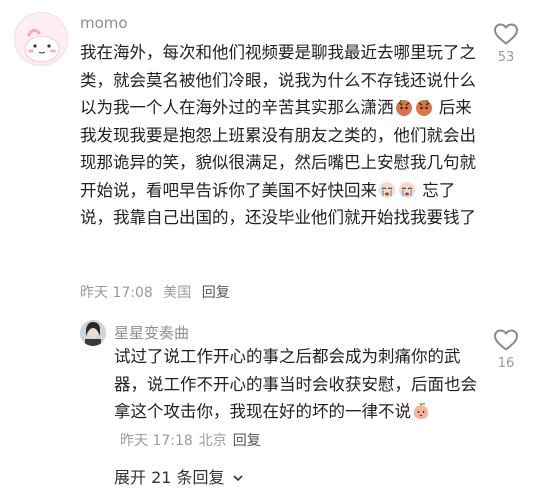 Image resolution: width=540 pixels, height=504 pixels. What do you see at coordinates (506, 363) in the screenshot?
I see `reply-like-count: 16` at bounding box center [506, 363].